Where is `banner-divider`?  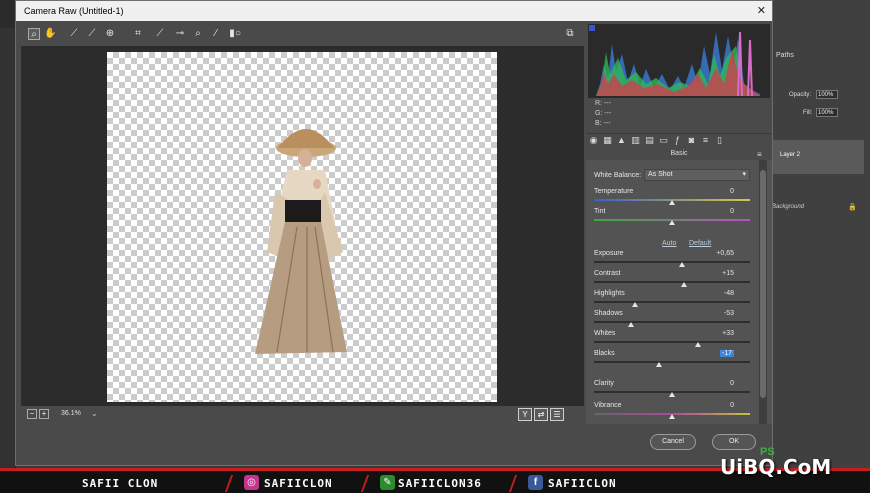
banner-divider is located at coordinates (229, 483).